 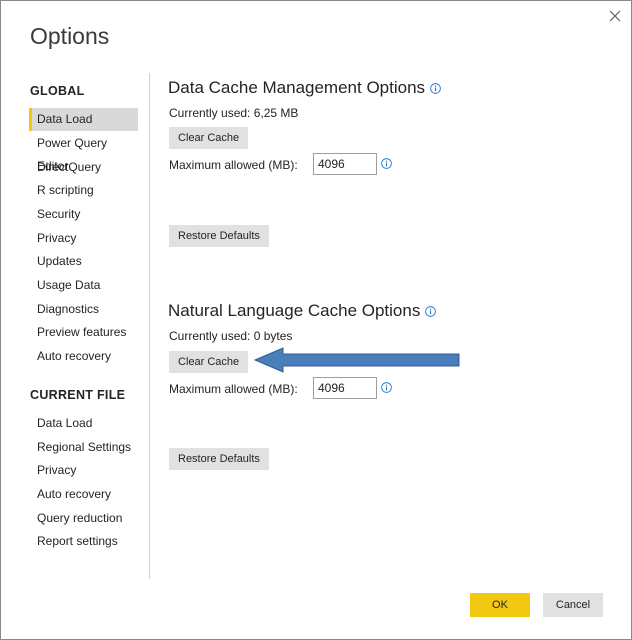 What do you see at coordinates (83, 470) in the screenshot?
I see `sidebar-item-file-privacy: Privacy` at bounding box center [83, 470].